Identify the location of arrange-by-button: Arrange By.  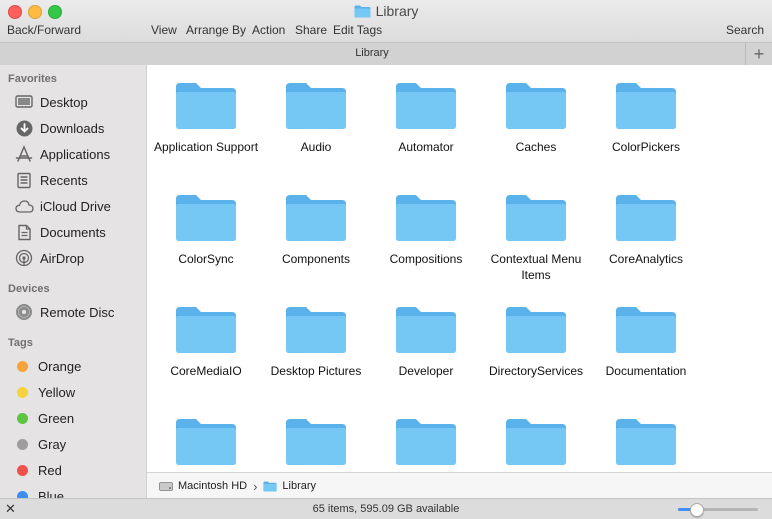
(216, 30).